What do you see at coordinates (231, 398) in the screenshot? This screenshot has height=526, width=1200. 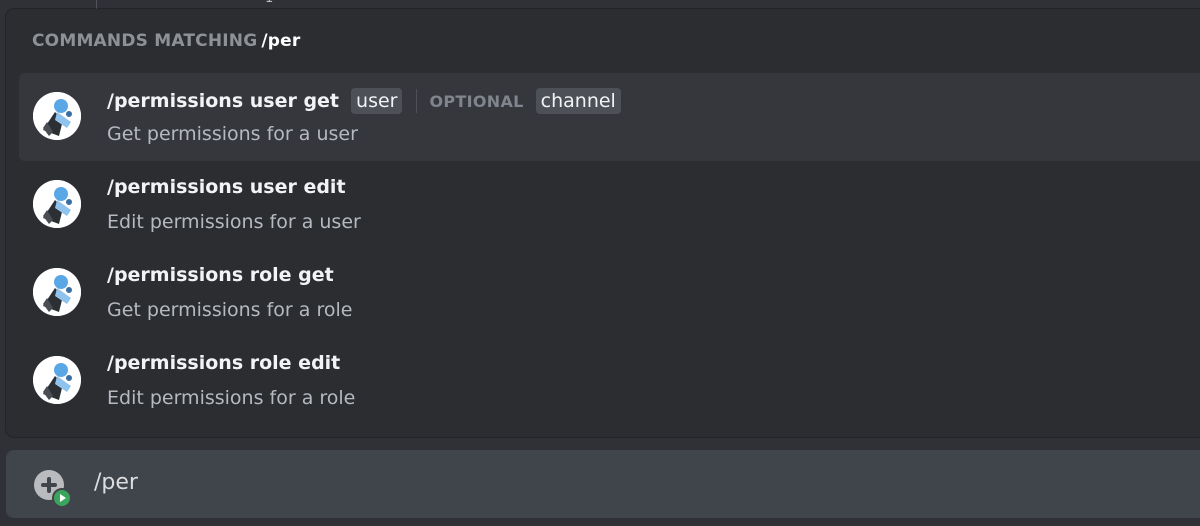 I see `command-description: Edit permissions for a role` at bounding box center [231, 398].